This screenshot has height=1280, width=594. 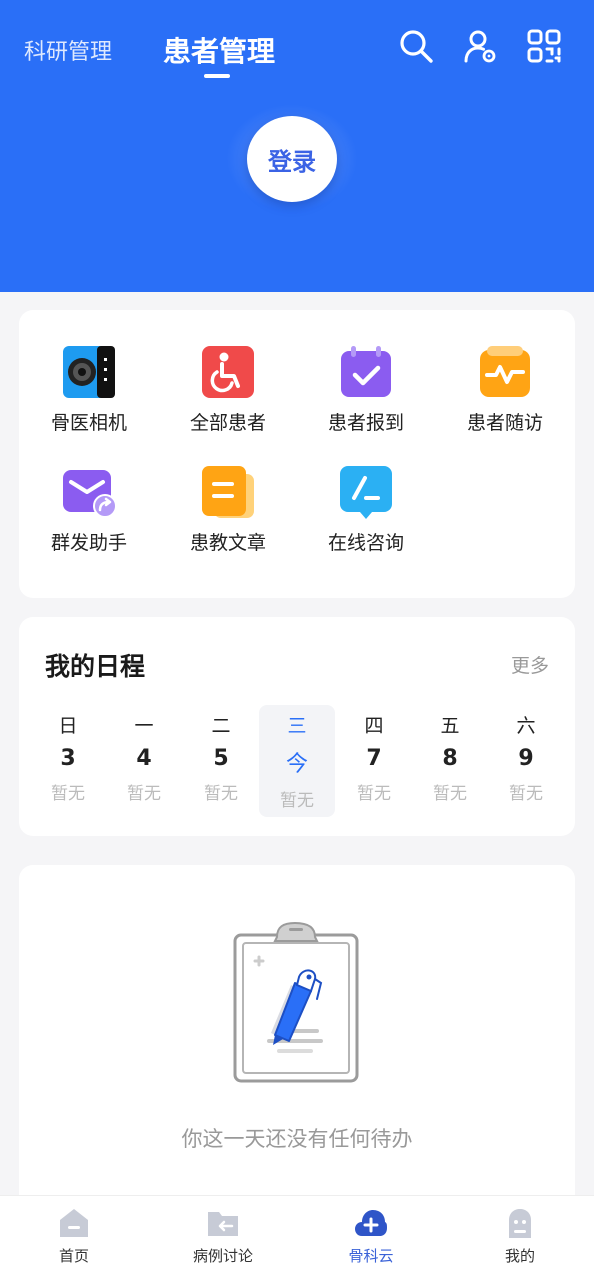 I want to click on search-icon, so click(x=416, y=46).